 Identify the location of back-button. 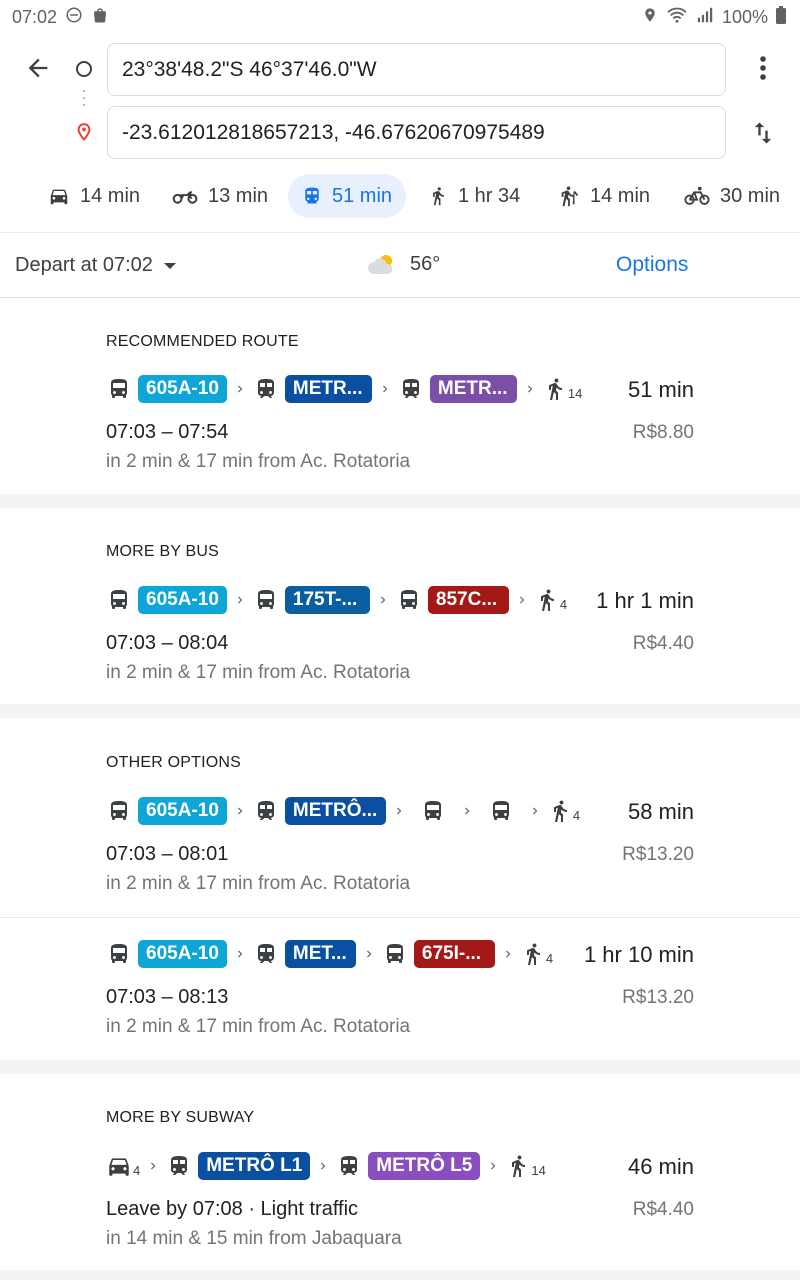
(38, 68).